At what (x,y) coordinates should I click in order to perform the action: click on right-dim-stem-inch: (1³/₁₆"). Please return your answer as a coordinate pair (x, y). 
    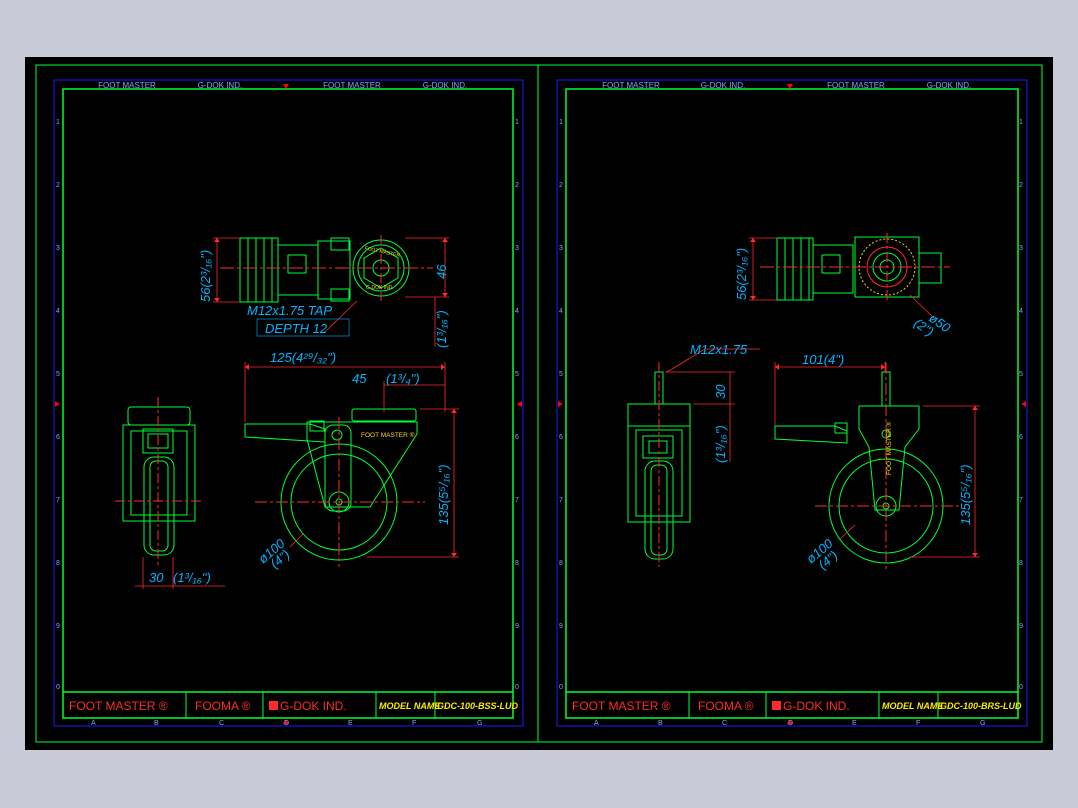
    Looking at the image, I should click on (720, 444).